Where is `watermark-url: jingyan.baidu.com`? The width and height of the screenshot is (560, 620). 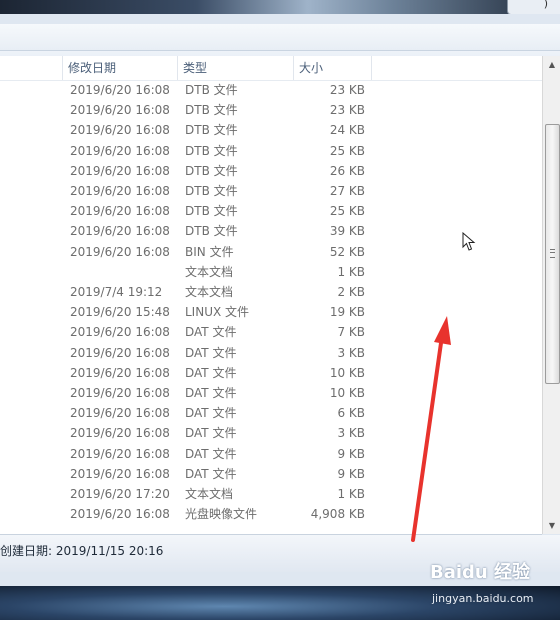 watermark-url: jingyan.baidu.com is located at coordinates (483, 598).